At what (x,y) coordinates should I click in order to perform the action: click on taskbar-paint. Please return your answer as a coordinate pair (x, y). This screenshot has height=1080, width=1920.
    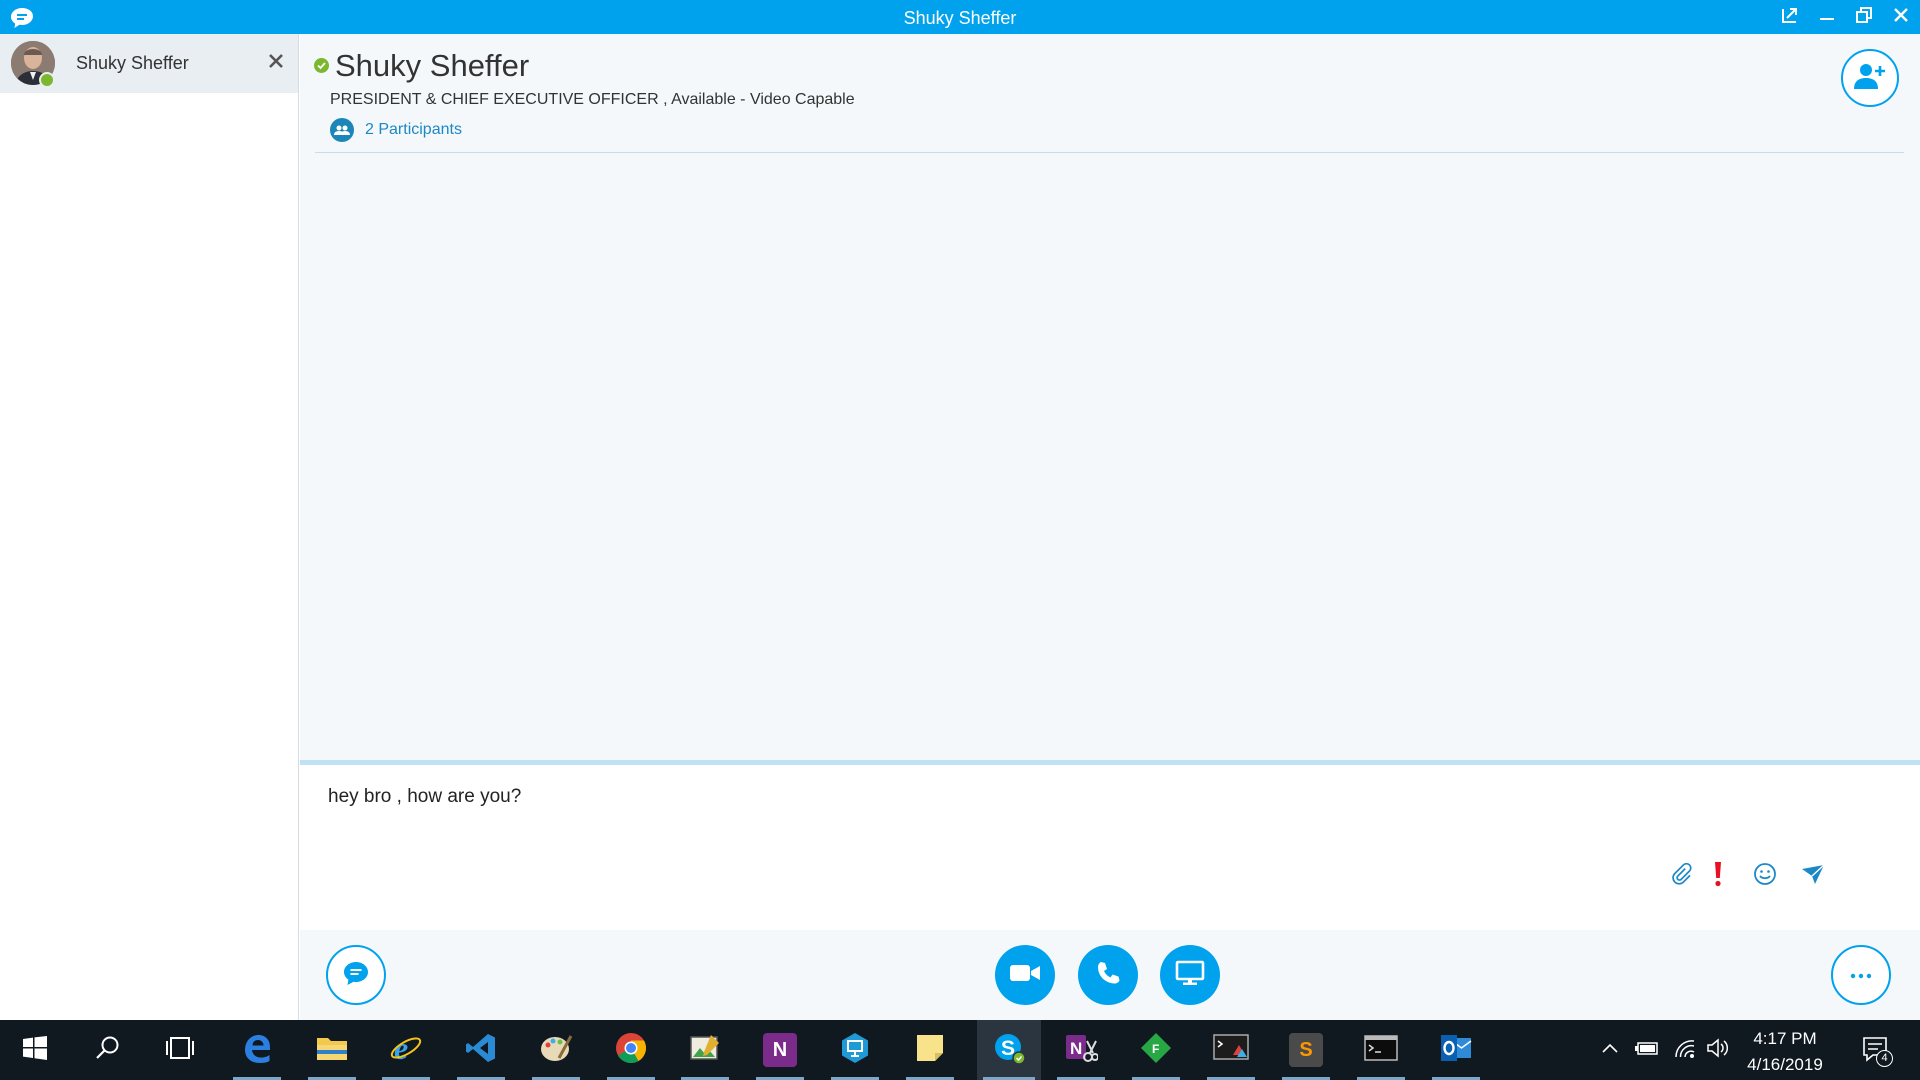
    Looking at the image, I should click on (556, 1050).